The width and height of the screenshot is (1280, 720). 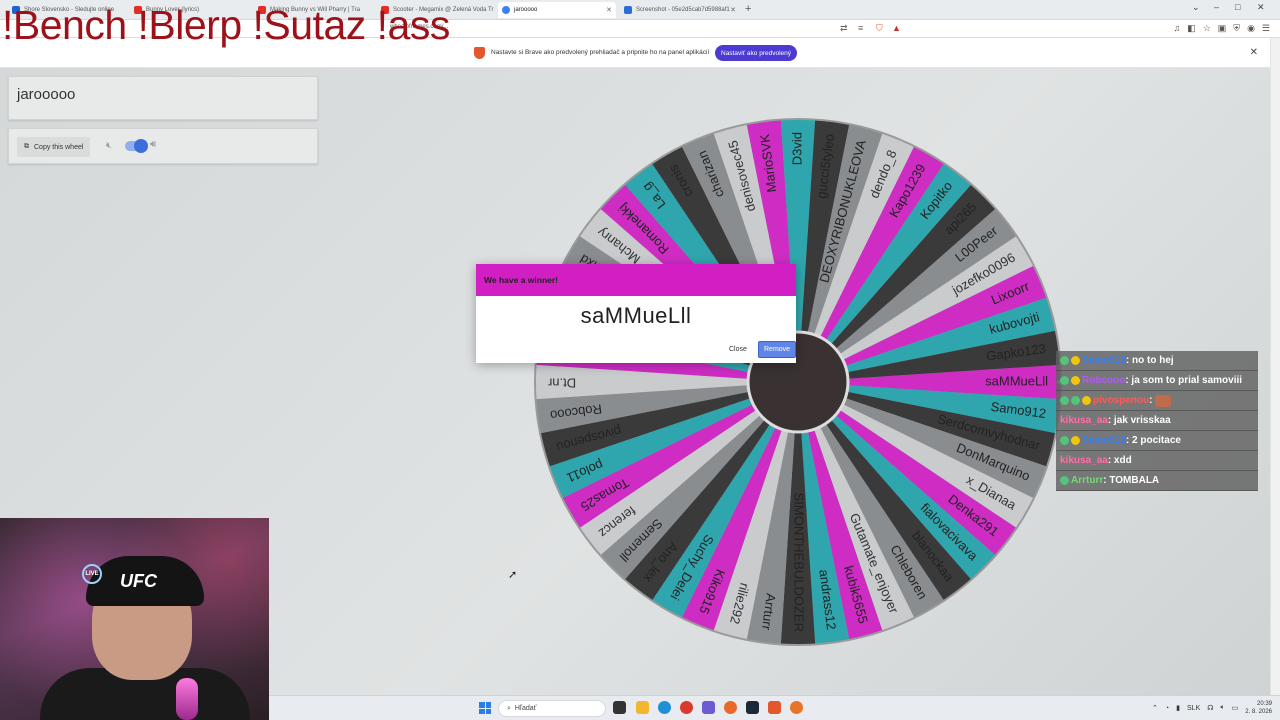 What do you see at coordinates (896, 28) in the screenshot?
I see `brave-rewards-icon: ▲` at bounding box center [896, 28].